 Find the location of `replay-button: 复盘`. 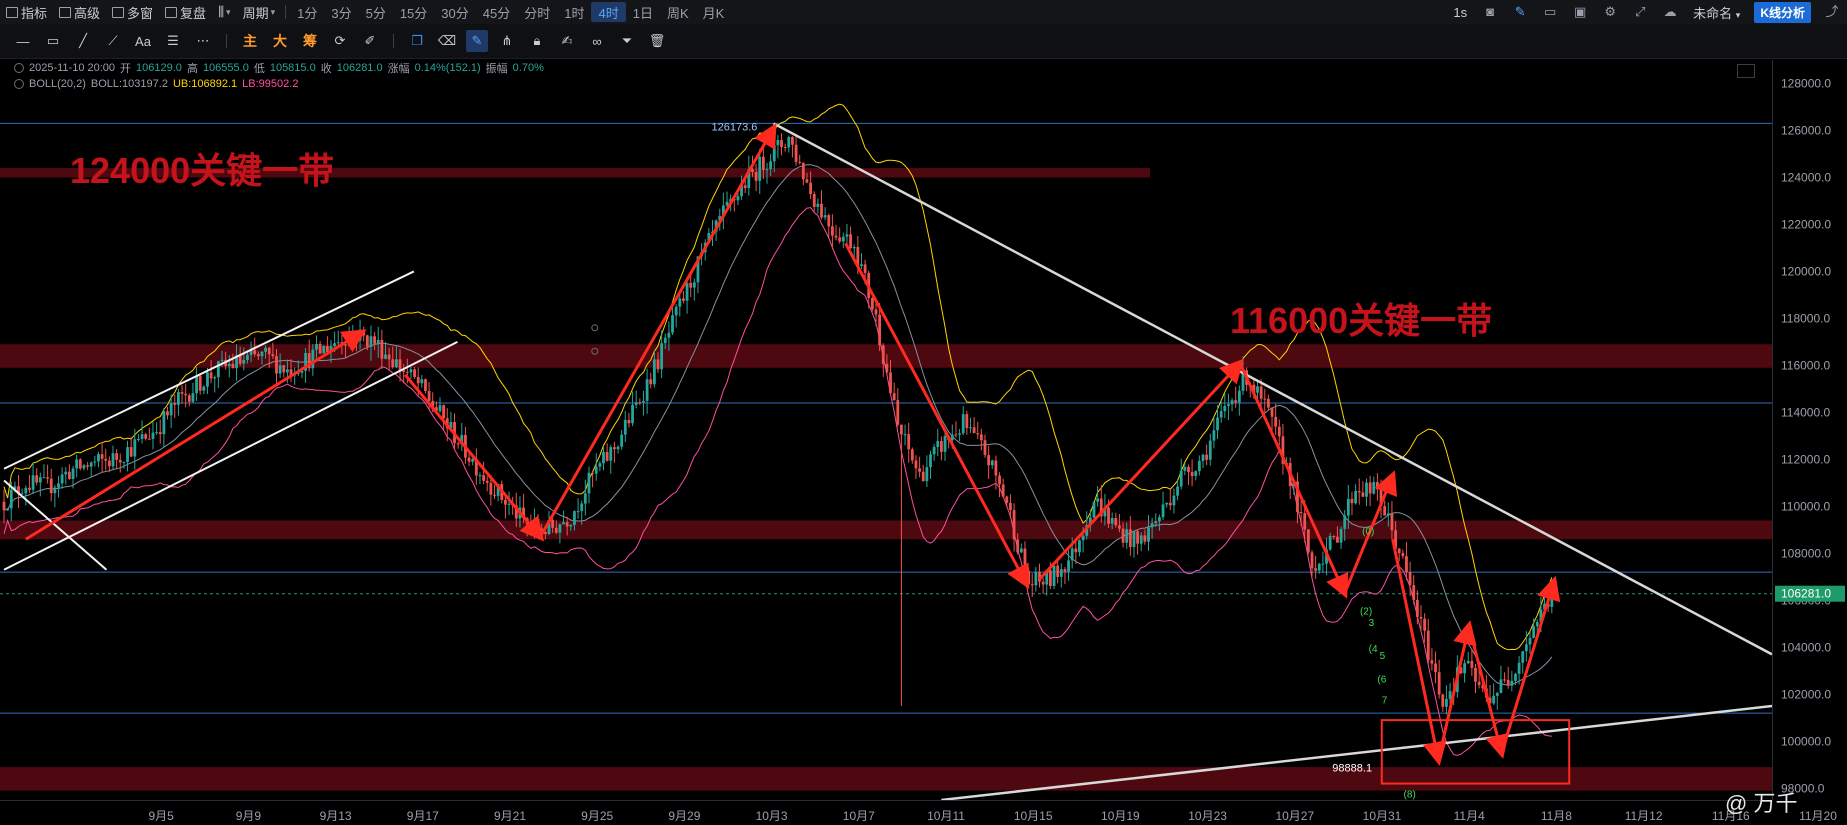

replay-button: 复盘 is located at coordinates (185, 12).